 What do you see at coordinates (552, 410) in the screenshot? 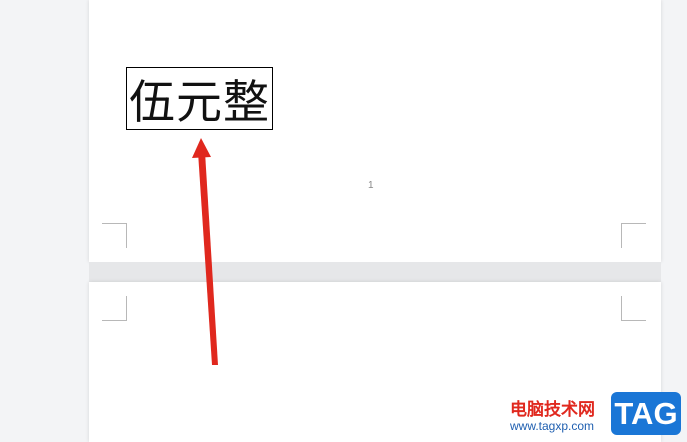
I see `watermark-site-name: 电脑技术网` at bounding box center [552, 410].